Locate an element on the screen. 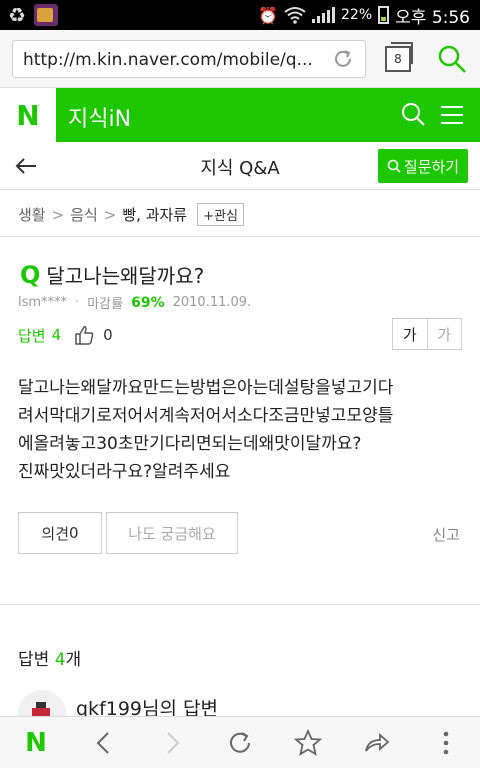  question-date: 2010.11.09. is located at coordinates (212, 302).